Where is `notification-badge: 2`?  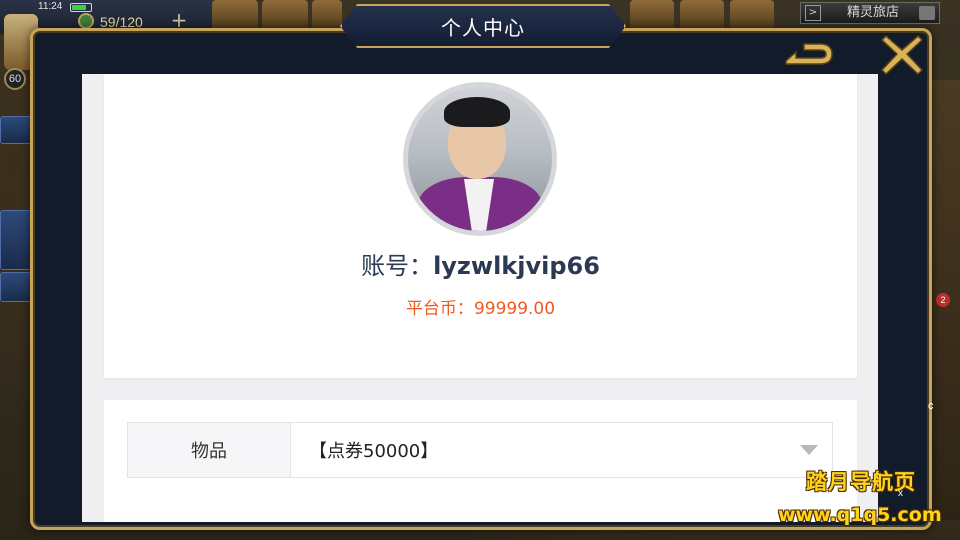
notification-badge: 2 is located at coordinates (943, 300).